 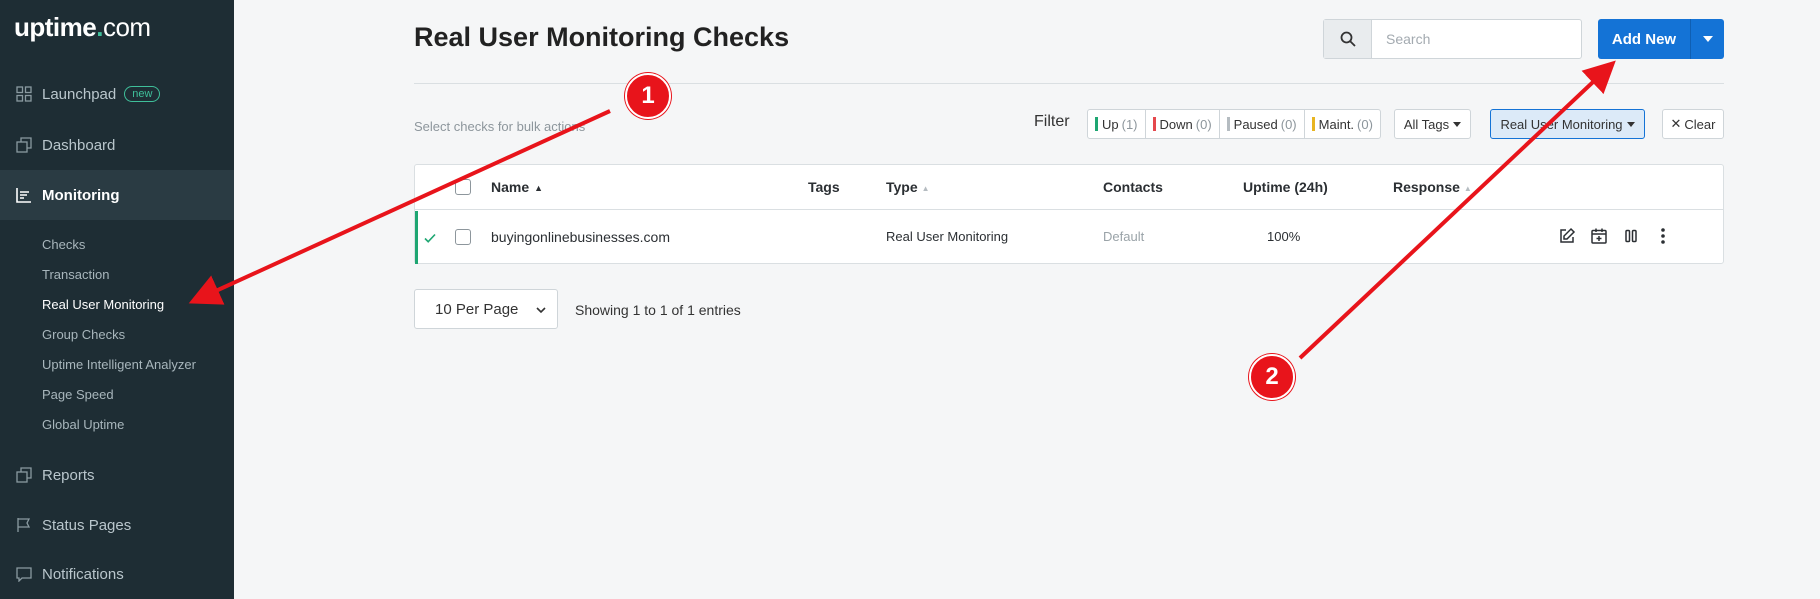 I want to click on filter-maint: Maint. (0), so click(x=1342, y=124).